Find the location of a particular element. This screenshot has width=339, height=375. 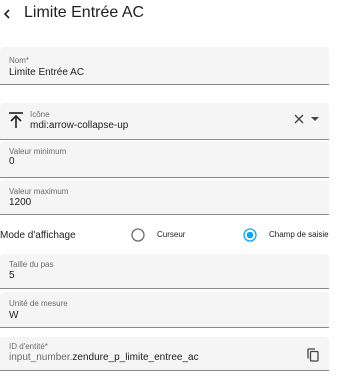

unit-label: Unité de mesure is located at coordinates (38, 303).